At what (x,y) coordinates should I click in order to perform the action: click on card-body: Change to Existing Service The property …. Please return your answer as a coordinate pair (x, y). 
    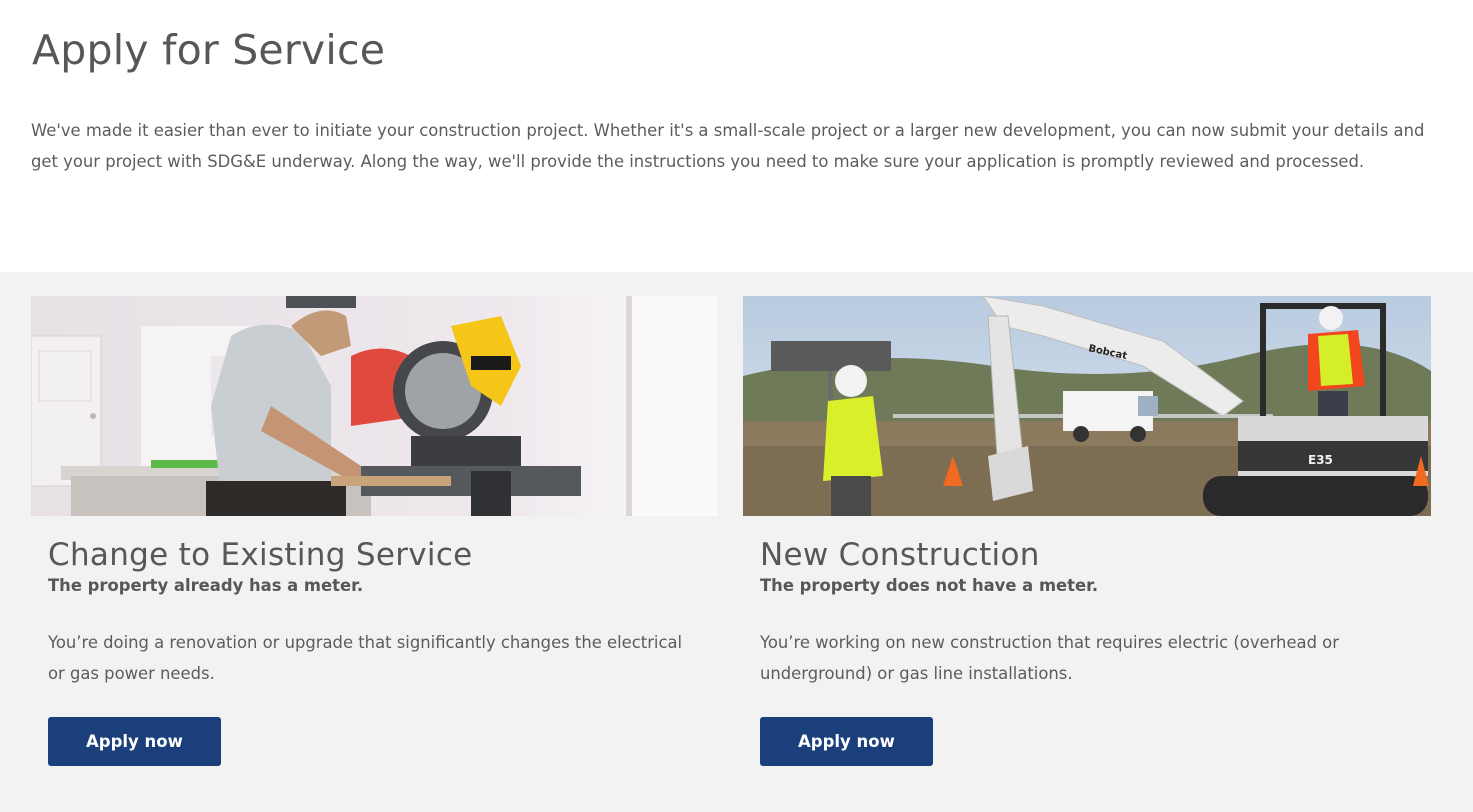
    Looking at the image, I should click on (374, 651).